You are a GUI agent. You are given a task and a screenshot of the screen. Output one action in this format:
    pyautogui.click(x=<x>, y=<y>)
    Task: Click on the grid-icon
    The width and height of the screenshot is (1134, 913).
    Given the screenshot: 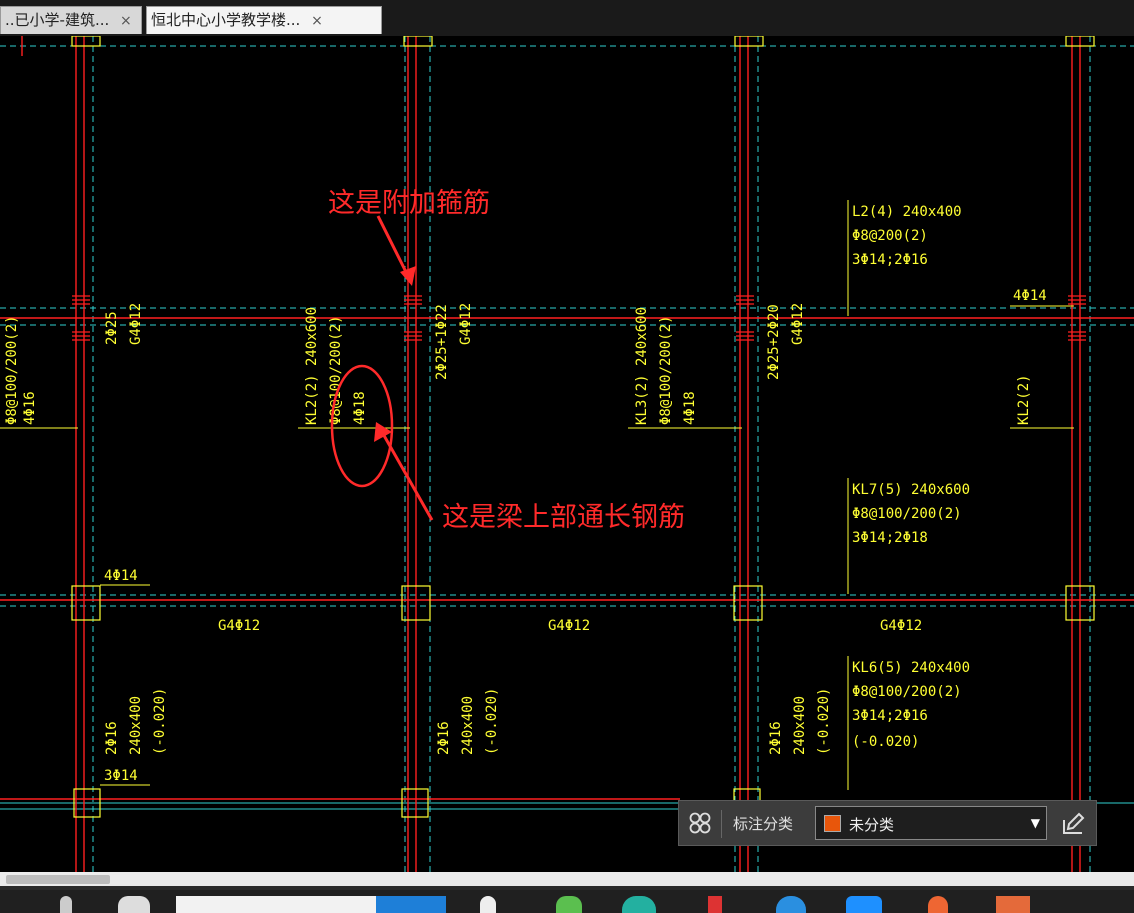 What is the action you would take?
    pyautogui.click(x=700, y=823)
    